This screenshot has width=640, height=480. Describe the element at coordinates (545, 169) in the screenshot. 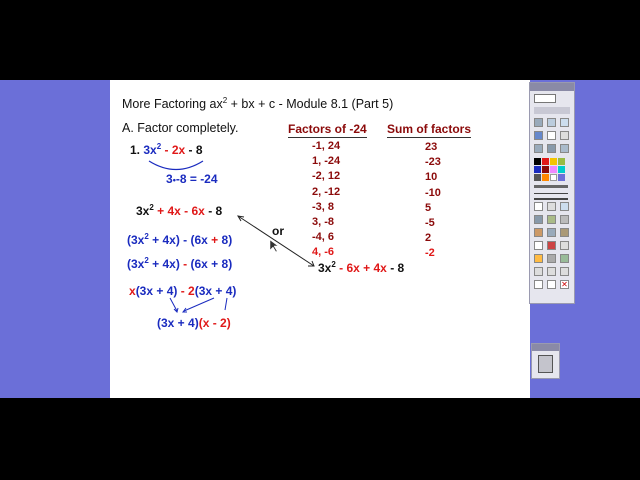

I see `color-maroon` at that location.